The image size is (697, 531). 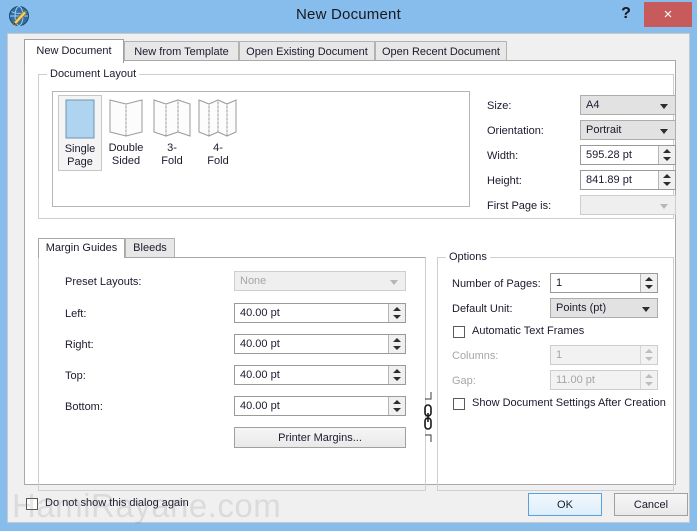 What do you see at coordinates (150, 248) in the screenshot?
I see `tab-bleeds: Bleeds` at bounding box center [150, 248].